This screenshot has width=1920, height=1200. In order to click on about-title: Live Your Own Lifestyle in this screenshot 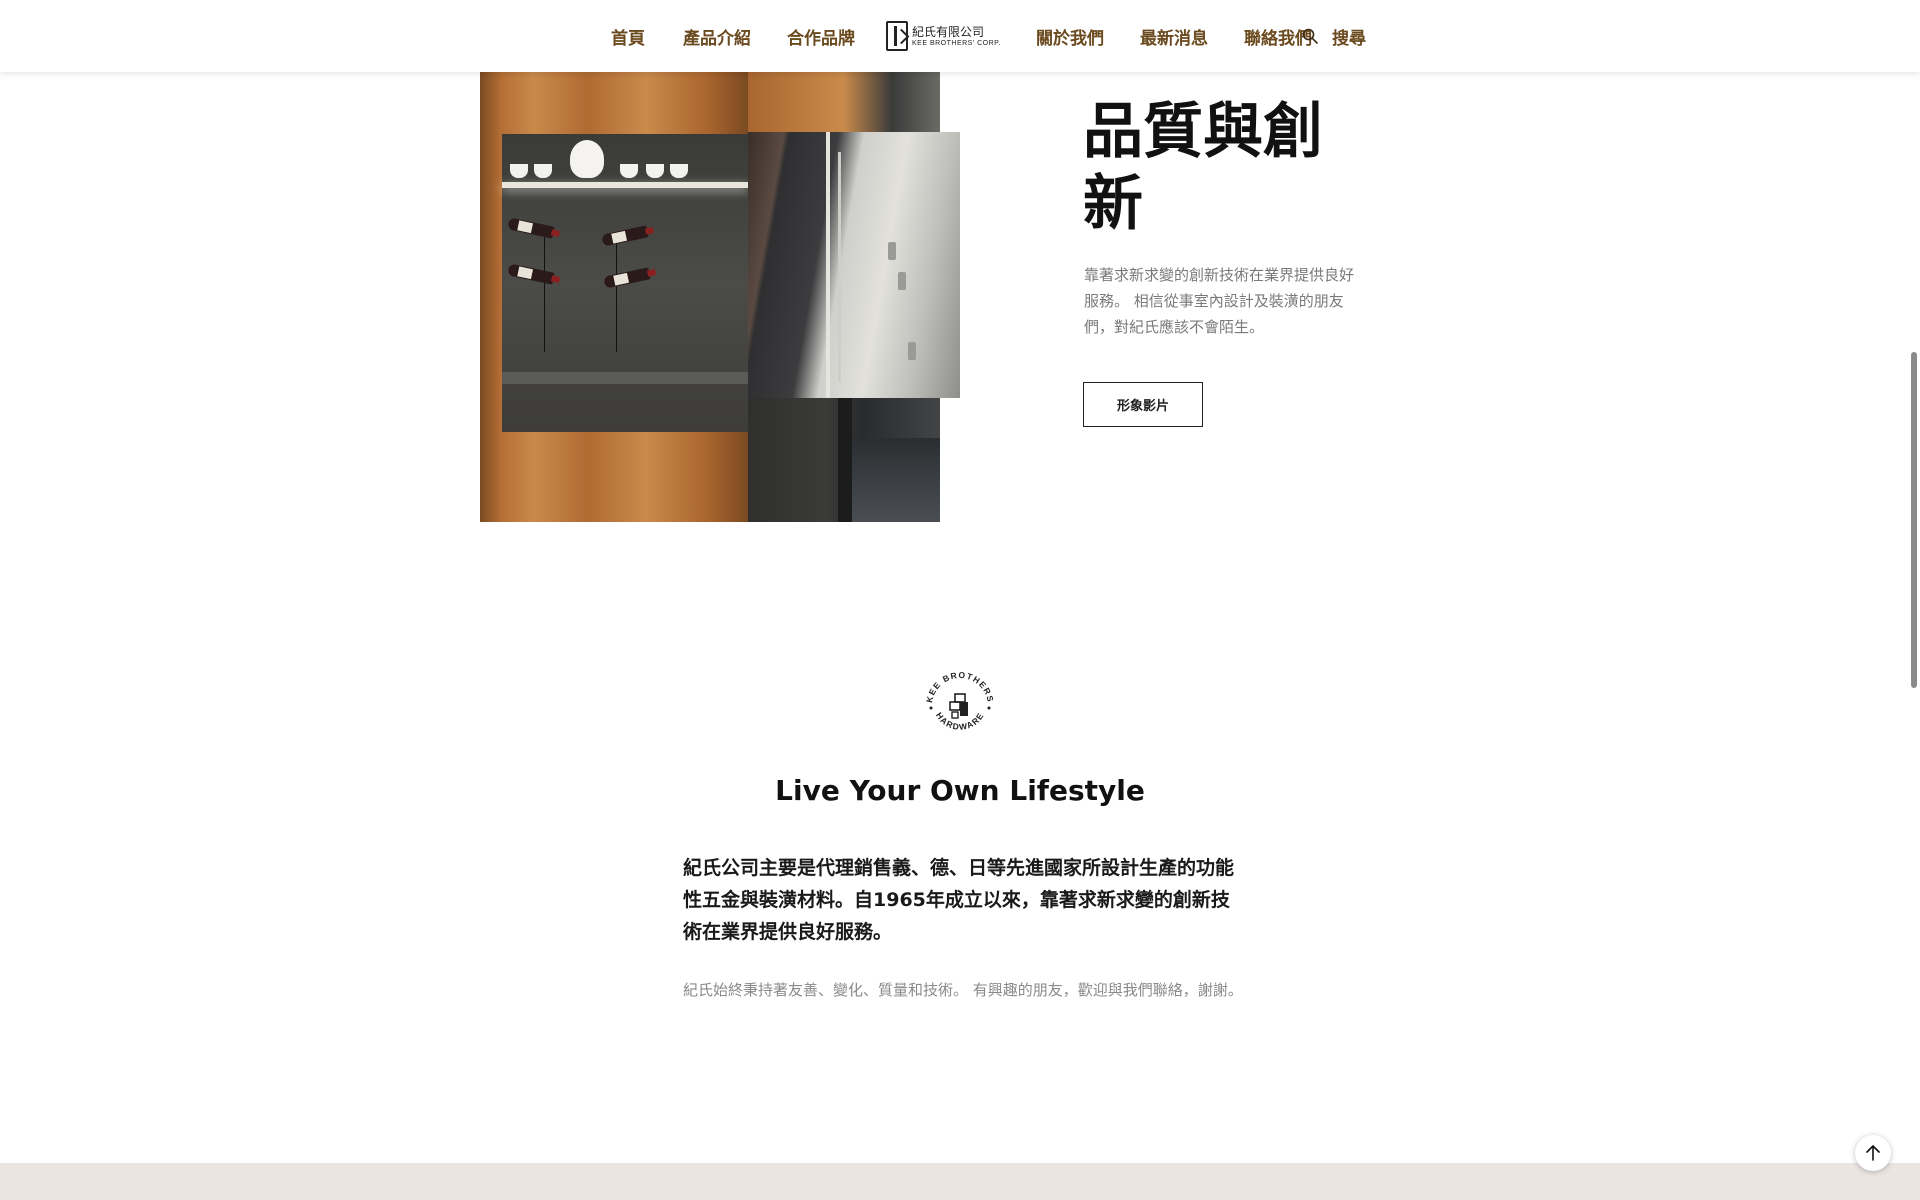, I will do `click(960, 790)`.